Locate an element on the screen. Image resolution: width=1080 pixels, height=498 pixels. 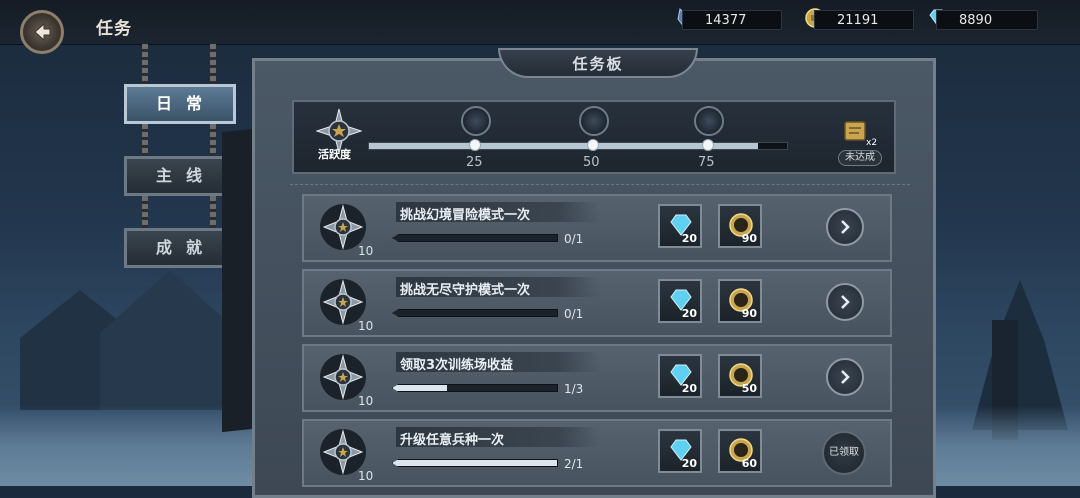
milestone-value: 50 is located at coordinates (591, 162).